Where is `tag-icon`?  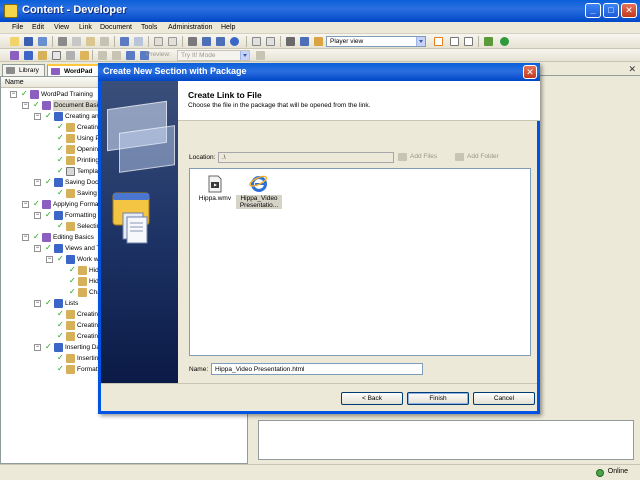 tag-icon is located at coordinates (318, 41).